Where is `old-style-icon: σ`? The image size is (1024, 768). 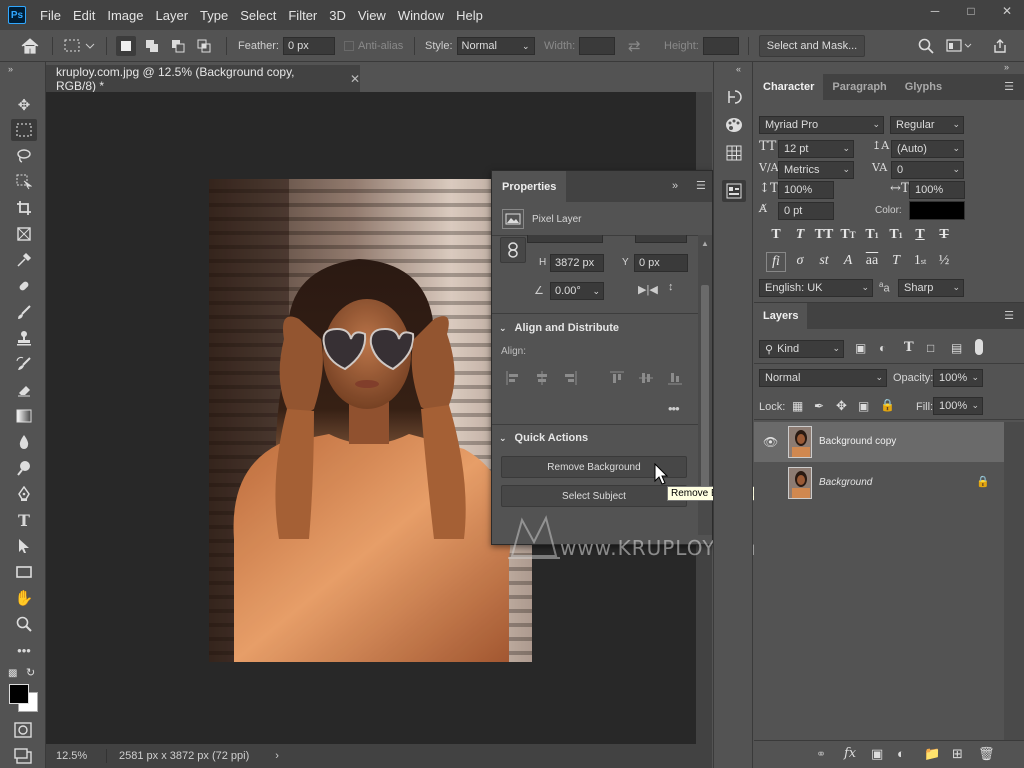
old-style-icon: σ is located at coordinates (800, 261).